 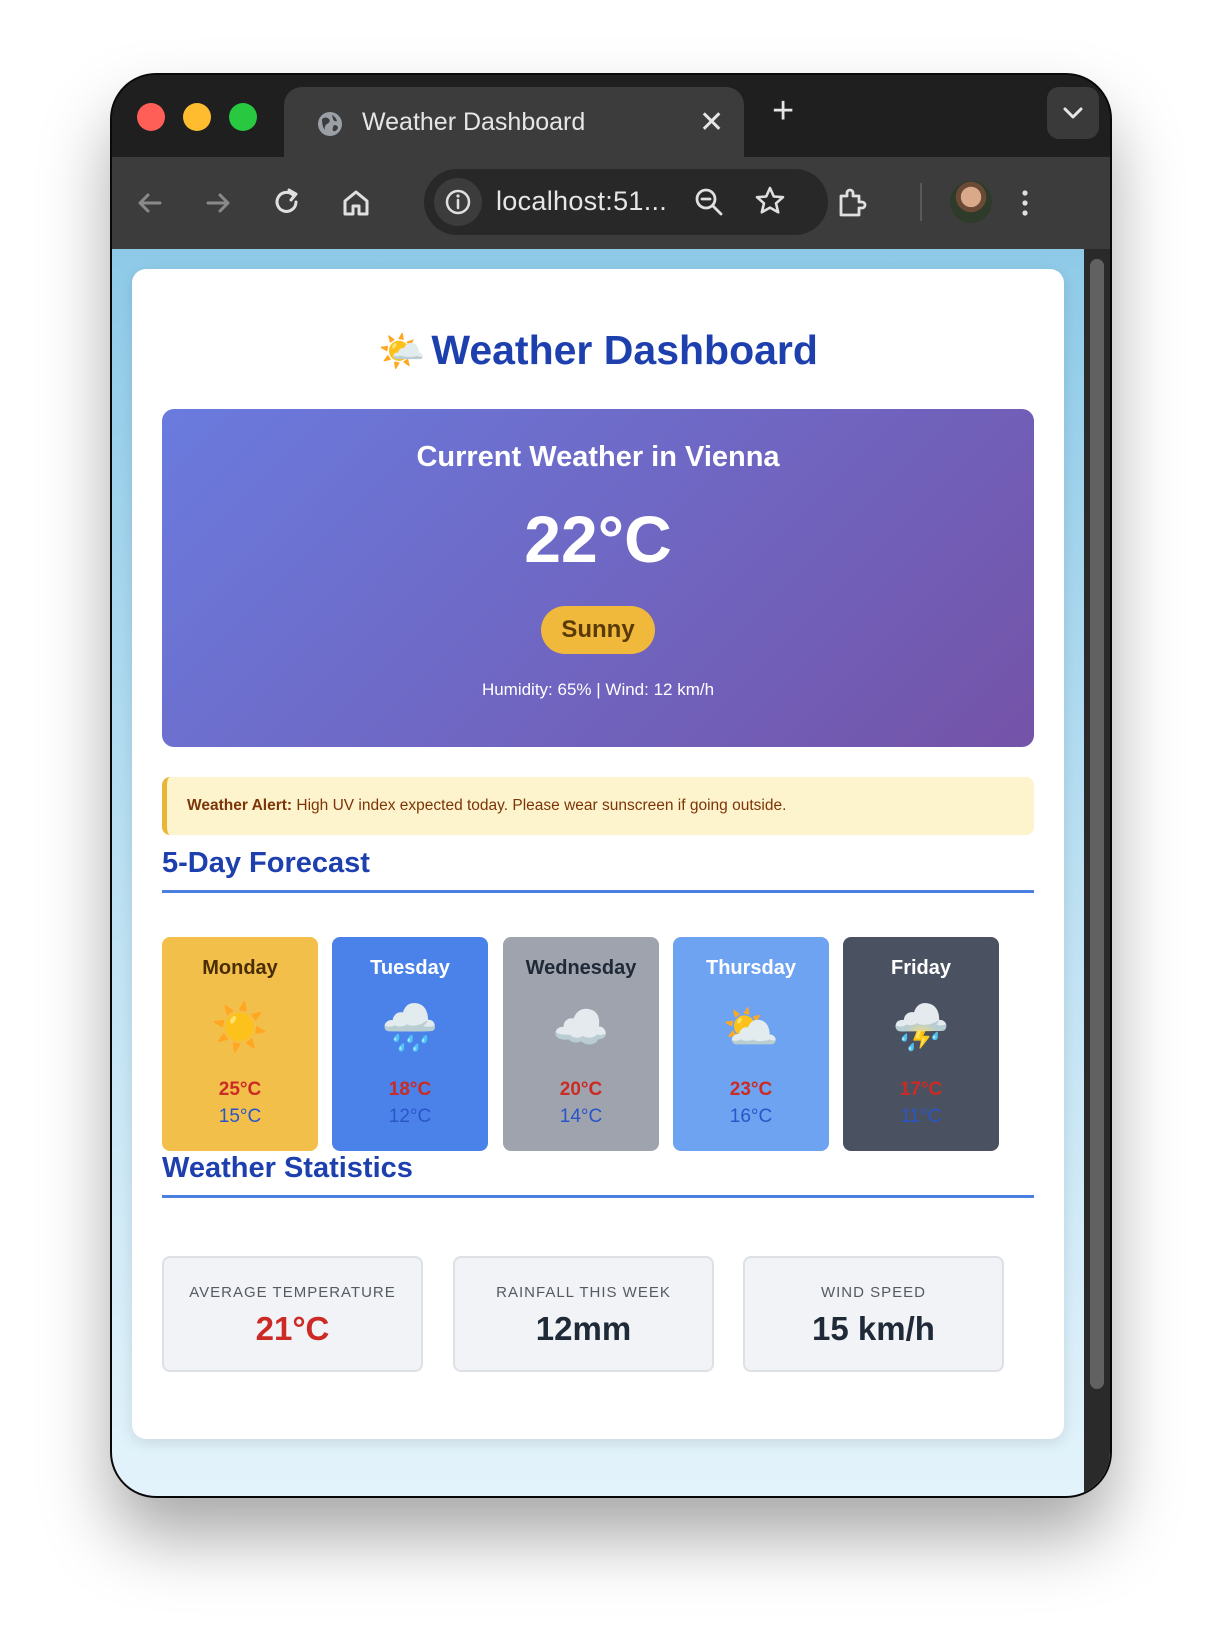 What do you see at coordinates (921, 1089) in the screenshot?
I see `high-temperature: 17°C` at bounding box center [921, 1089].